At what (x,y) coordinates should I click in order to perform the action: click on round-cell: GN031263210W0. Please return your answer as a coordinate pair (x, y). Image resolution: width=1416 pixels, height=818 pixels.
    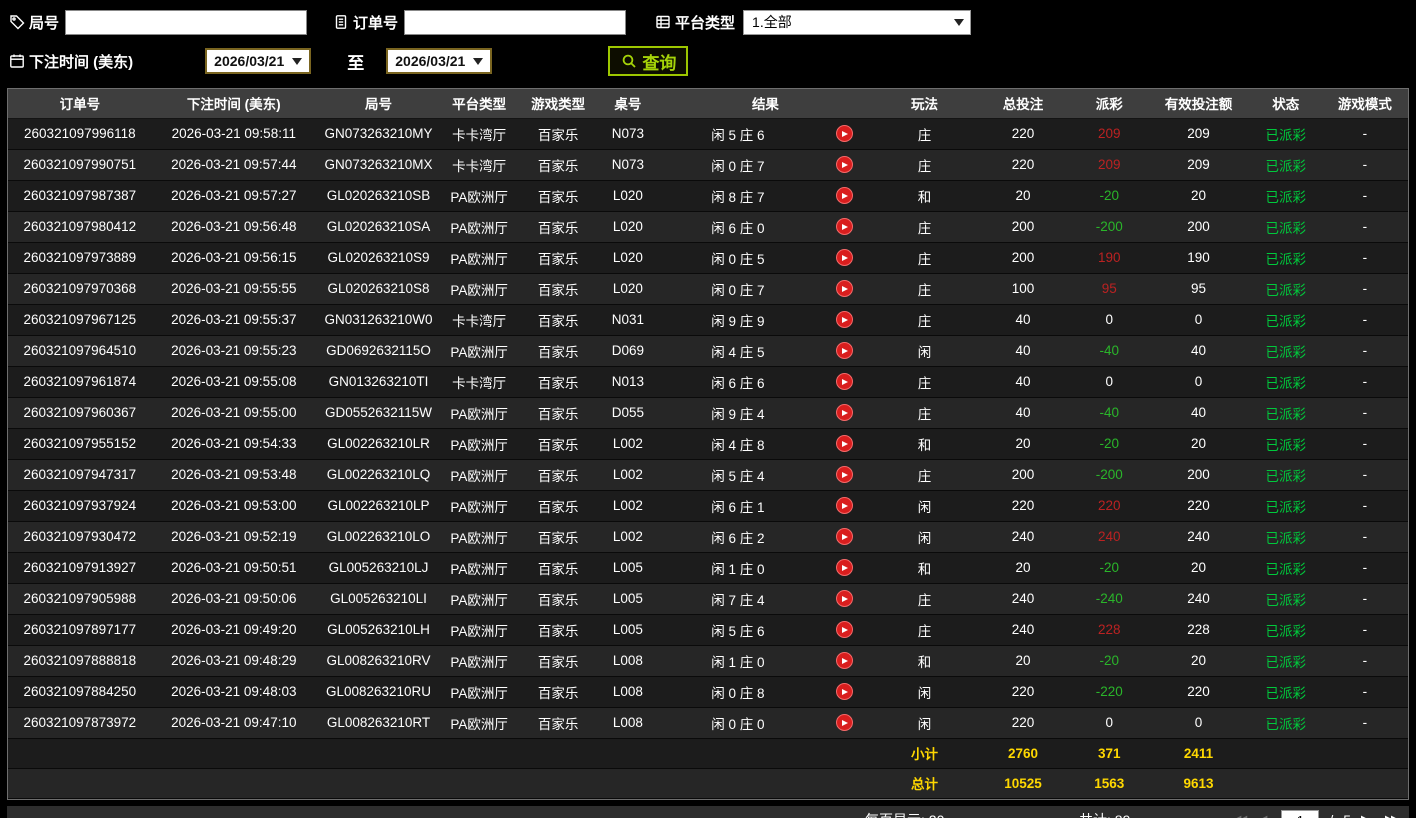
    Looking at the image, I should click on (378, 320).